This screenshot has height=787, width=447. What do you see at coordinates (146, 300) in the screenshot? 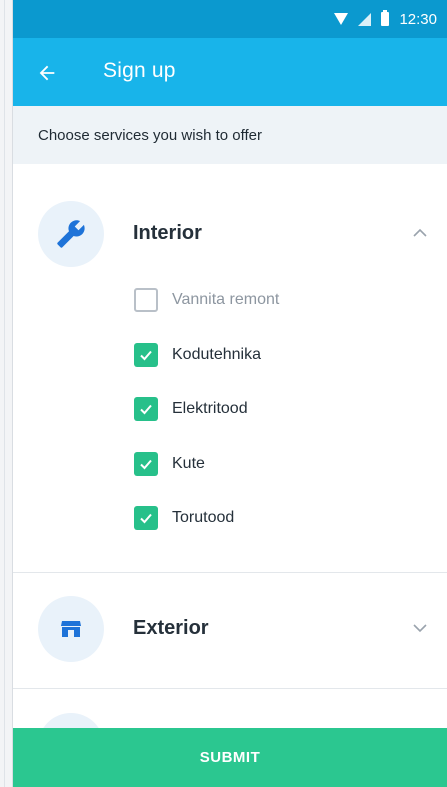
I see `checkbox-unchecked` at bounding box center [146, 300].